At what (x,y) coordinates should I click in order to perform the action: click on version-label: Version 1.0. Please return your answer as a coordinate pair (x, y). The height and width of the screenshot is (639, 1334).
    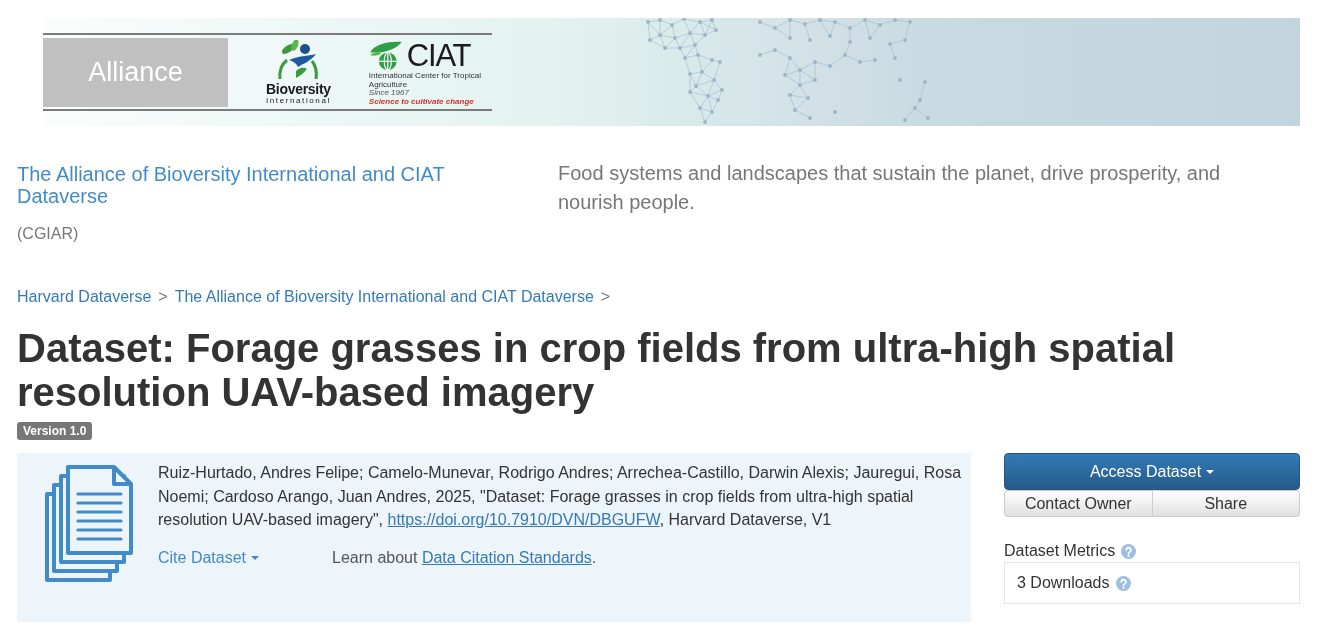
    Looking at the image, I should click on (55, 431).